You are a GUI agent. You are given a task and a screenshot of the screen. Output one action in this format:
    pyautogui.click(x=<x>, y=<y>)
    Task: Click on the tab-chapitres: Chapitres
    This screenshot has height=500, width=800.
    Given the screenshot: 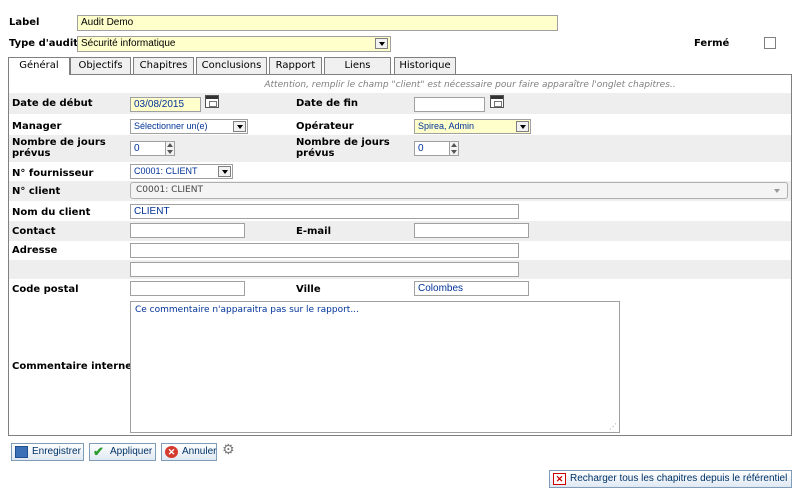 What is the action you would take?
    pyautogui.click(x=163, y=65)
    